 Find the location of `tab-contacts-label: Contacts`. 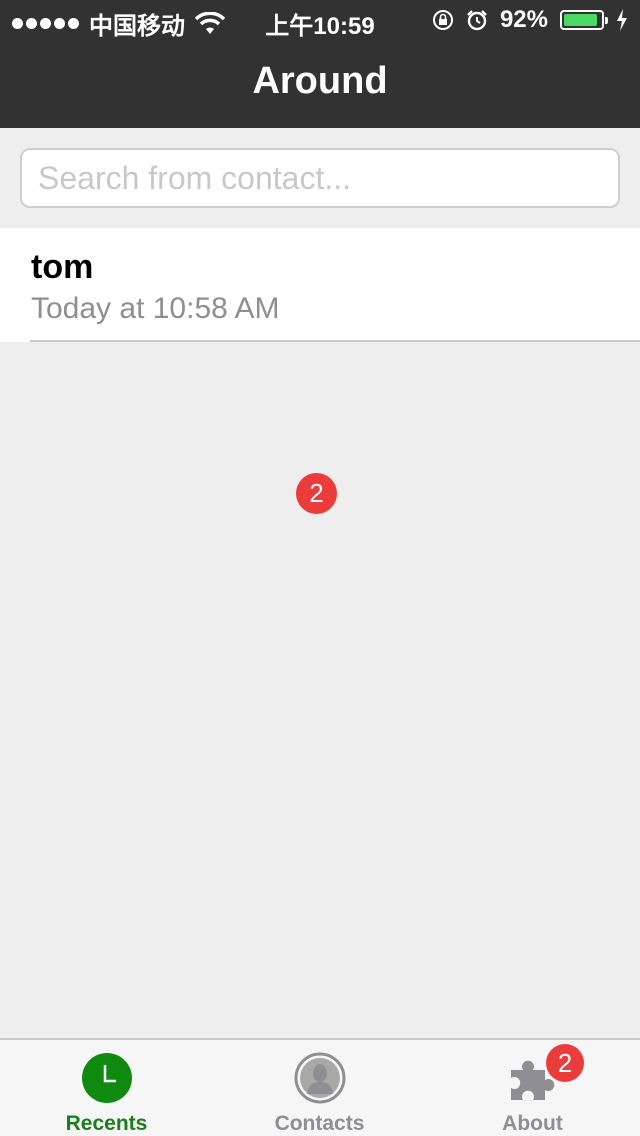

tab-contacts-label: Contacts is located at coordinates (319, 1123).